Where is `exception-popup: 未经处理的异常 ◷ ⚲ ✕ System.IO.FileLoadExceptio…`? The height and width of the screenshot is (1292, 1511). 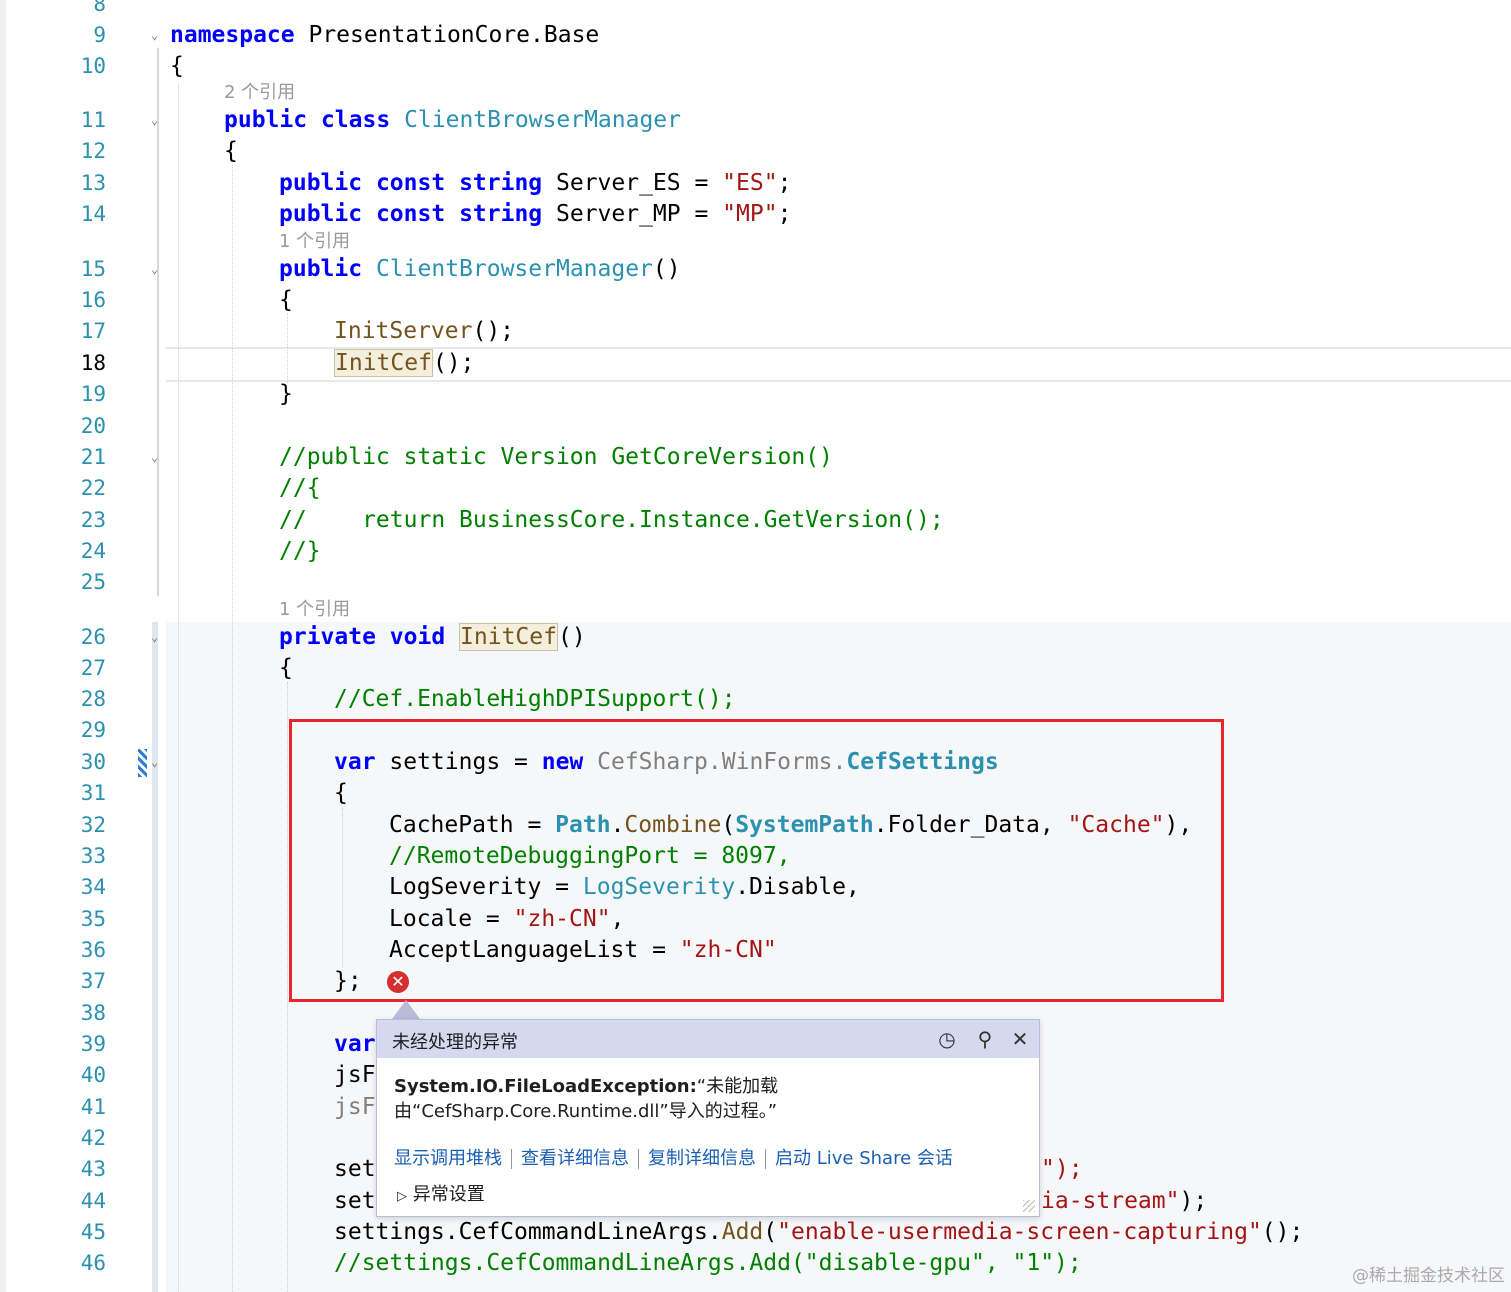 exception-popup: 未经处理的异常 ◷ ⚲ ✕ System.IO.FileLoadExceptio… is located at coordinates (708, 1118).